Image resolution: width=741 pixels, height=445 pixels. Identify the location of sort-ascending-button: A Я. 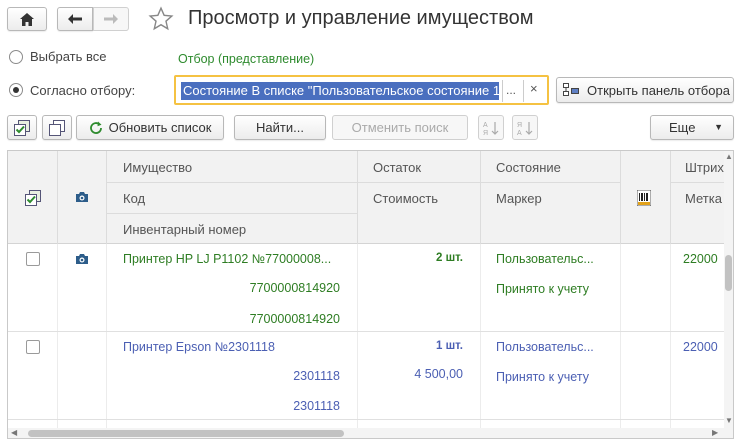
(491, 127).